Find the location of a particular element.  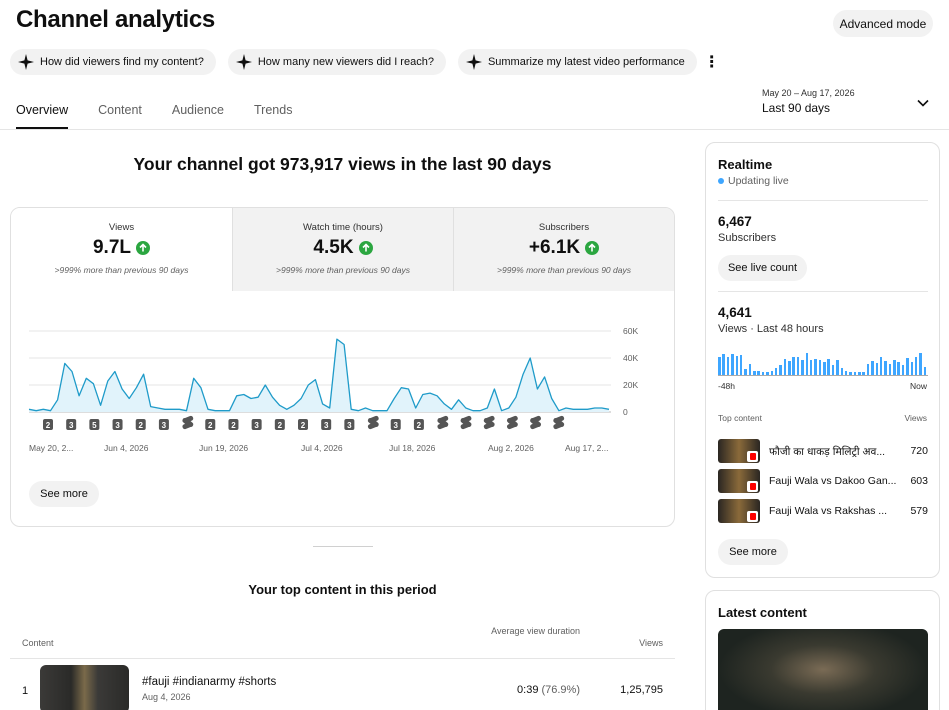

col-avd: Average view duration is located at coordinates (535, 631).